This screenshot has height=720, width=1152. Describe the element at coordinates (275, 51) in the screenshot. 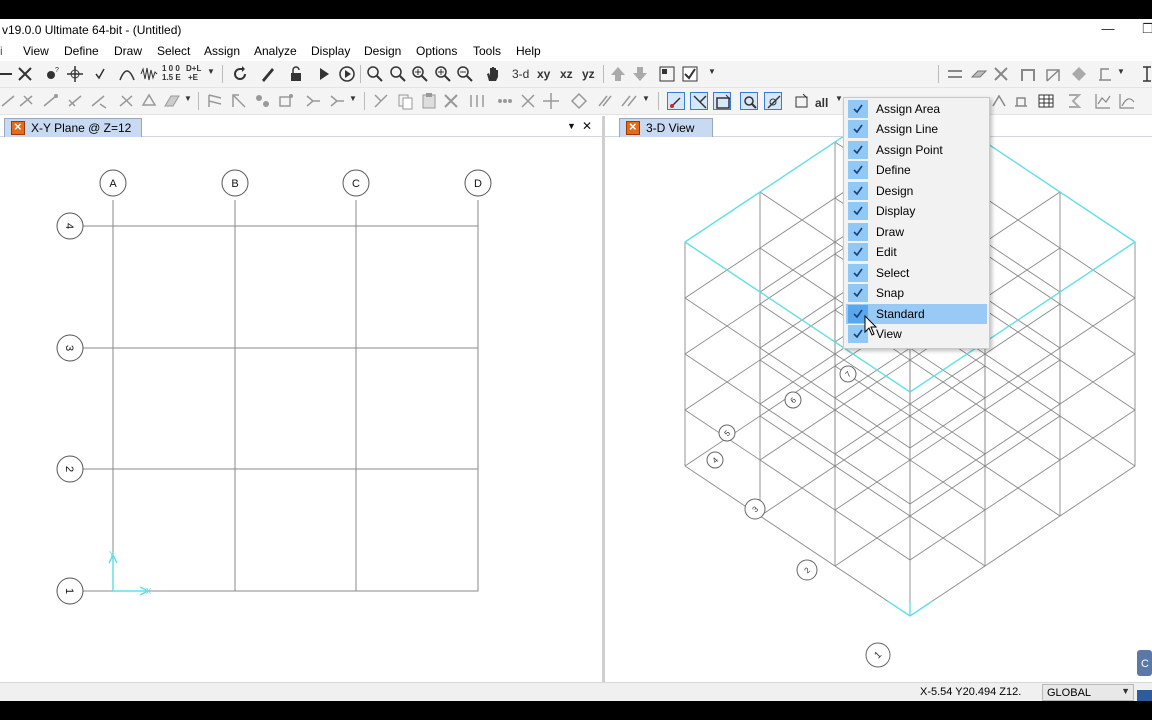

I see `menu-analyze: Analyze` at that location.